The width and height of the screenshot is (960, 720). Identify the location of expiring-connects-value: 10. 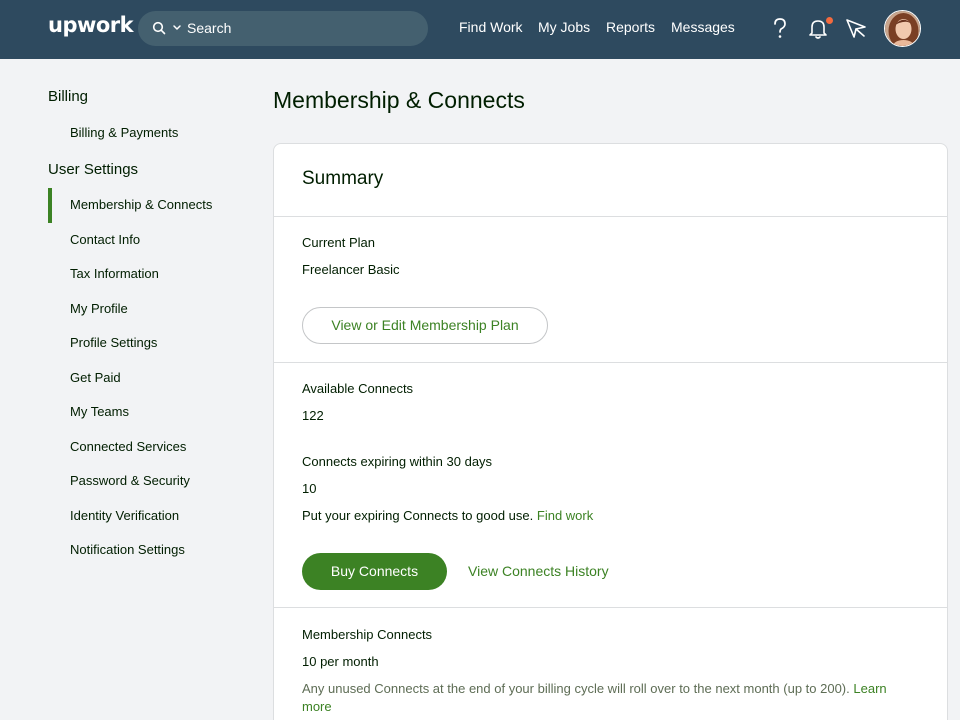
(309, 488).